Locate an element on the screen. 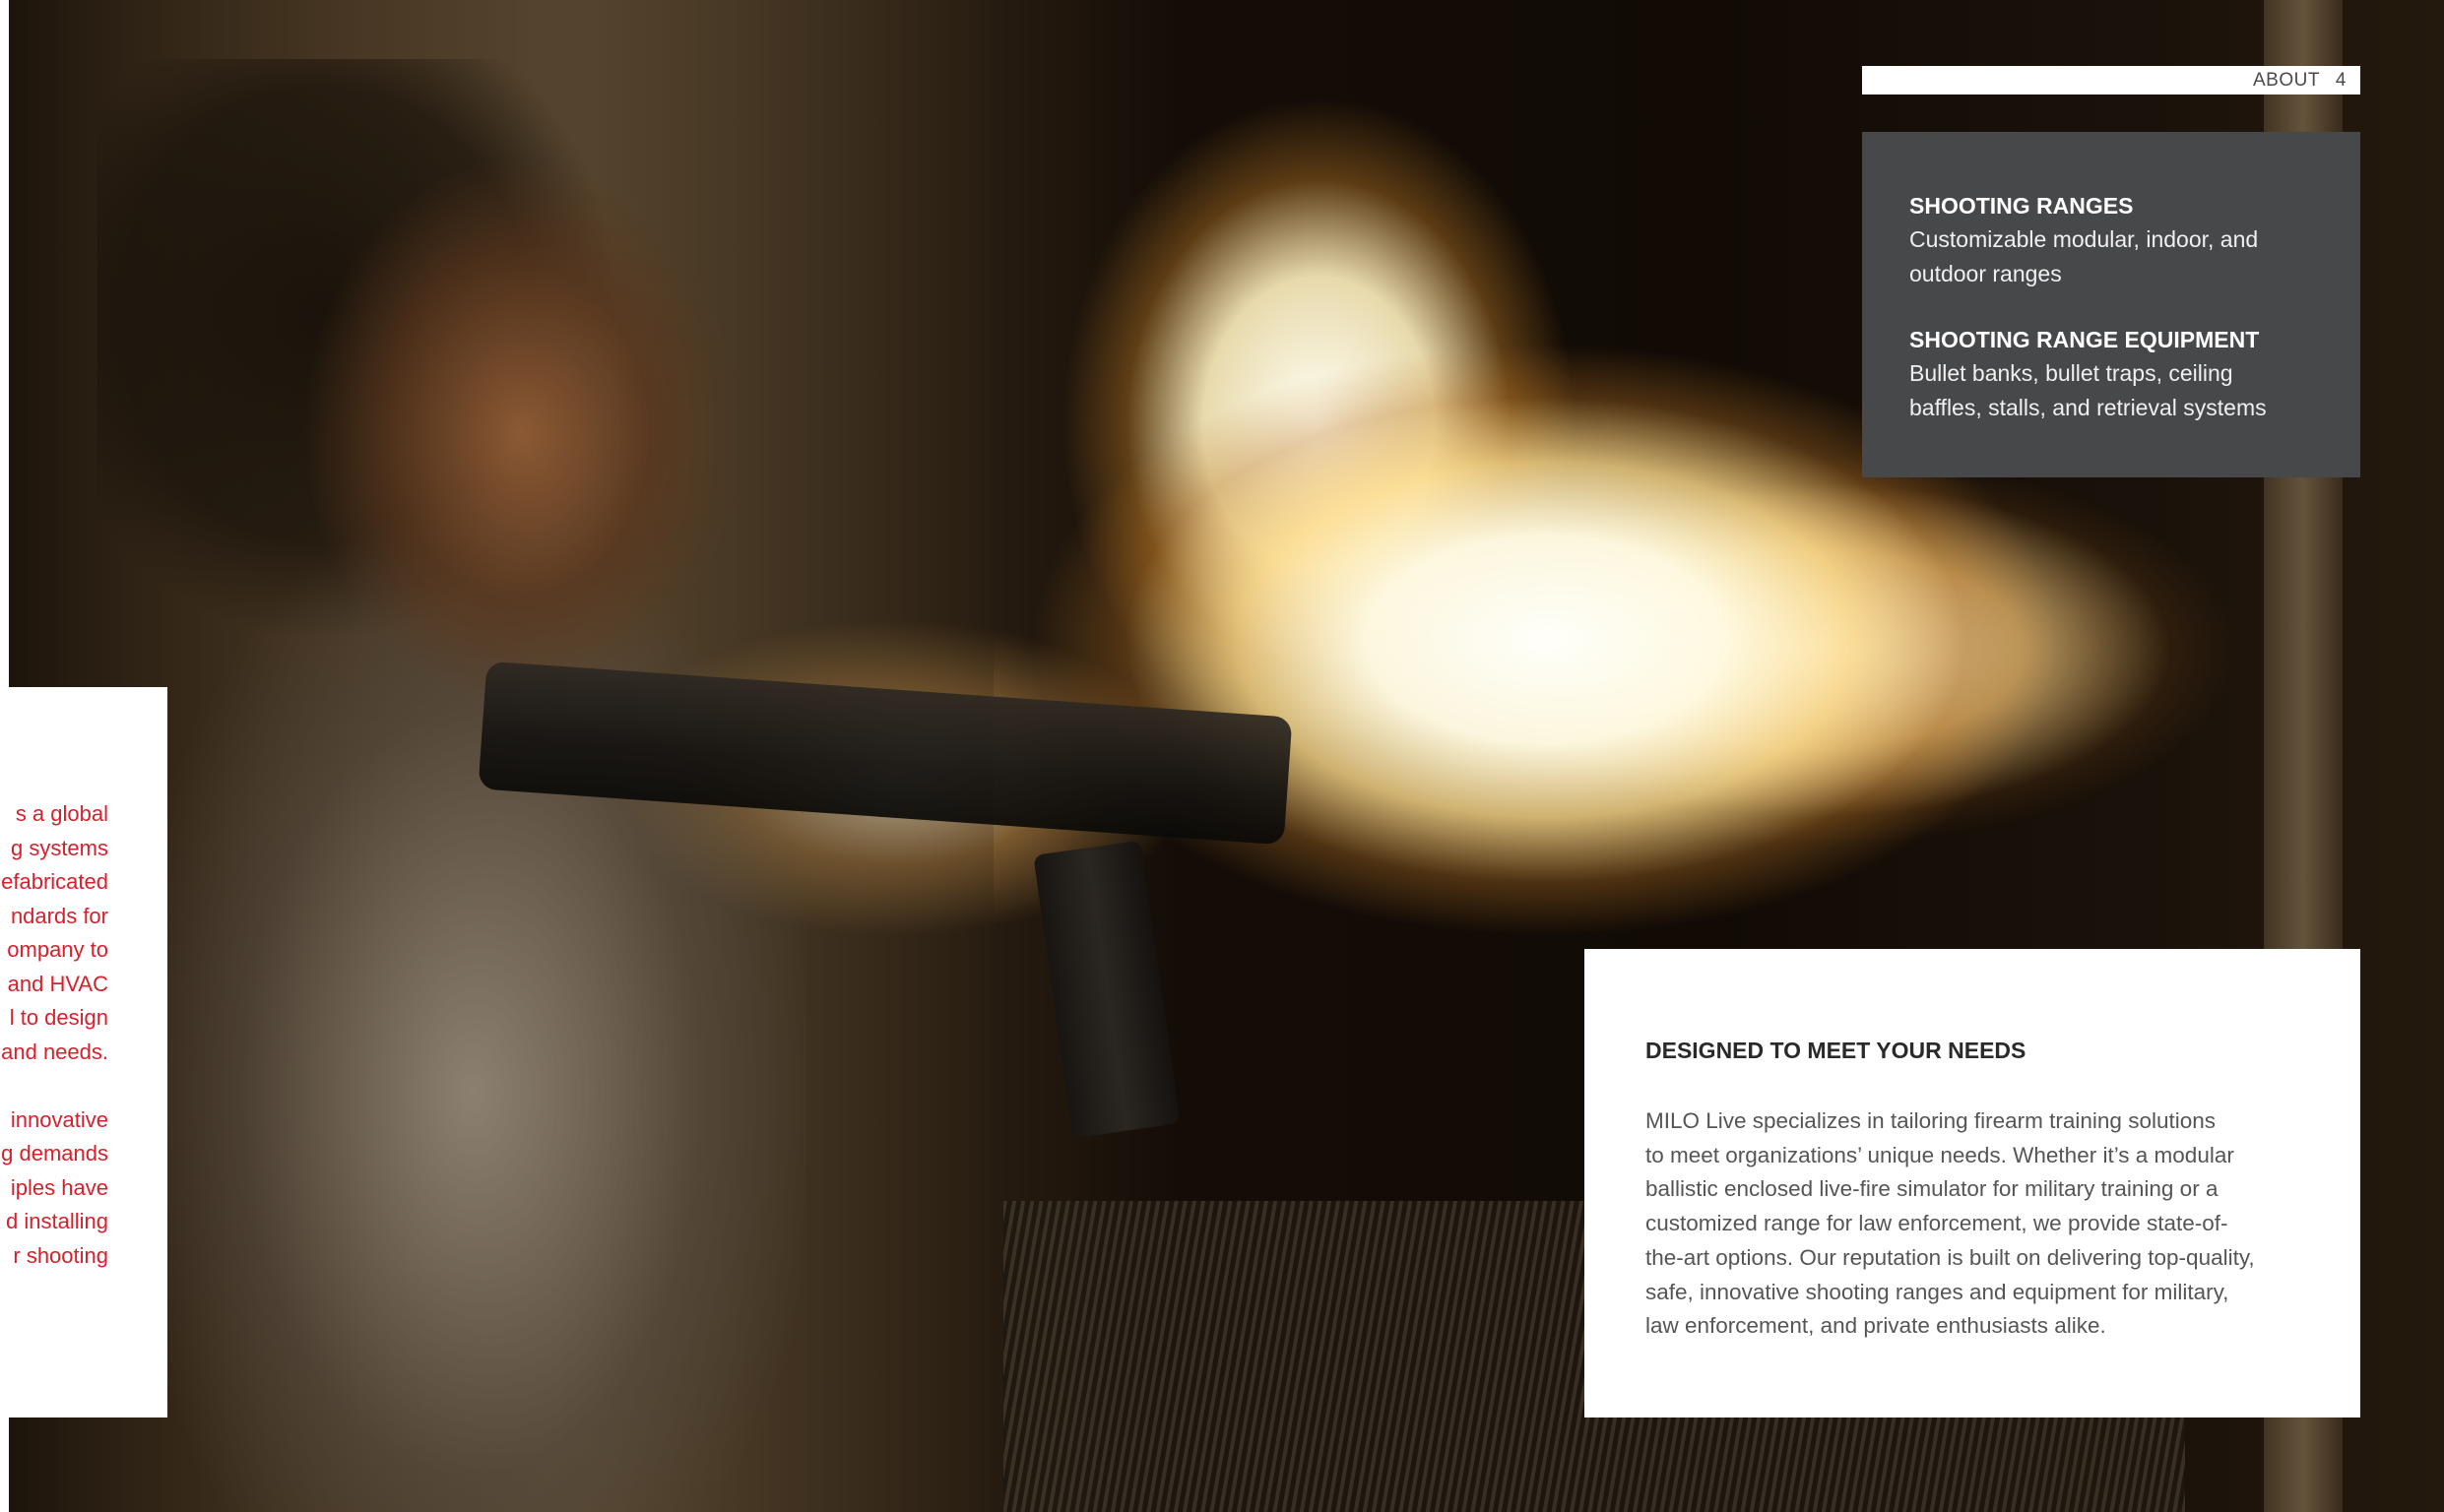  offering-description-line: outdoor ranges is located at coordinates (1986, 273).